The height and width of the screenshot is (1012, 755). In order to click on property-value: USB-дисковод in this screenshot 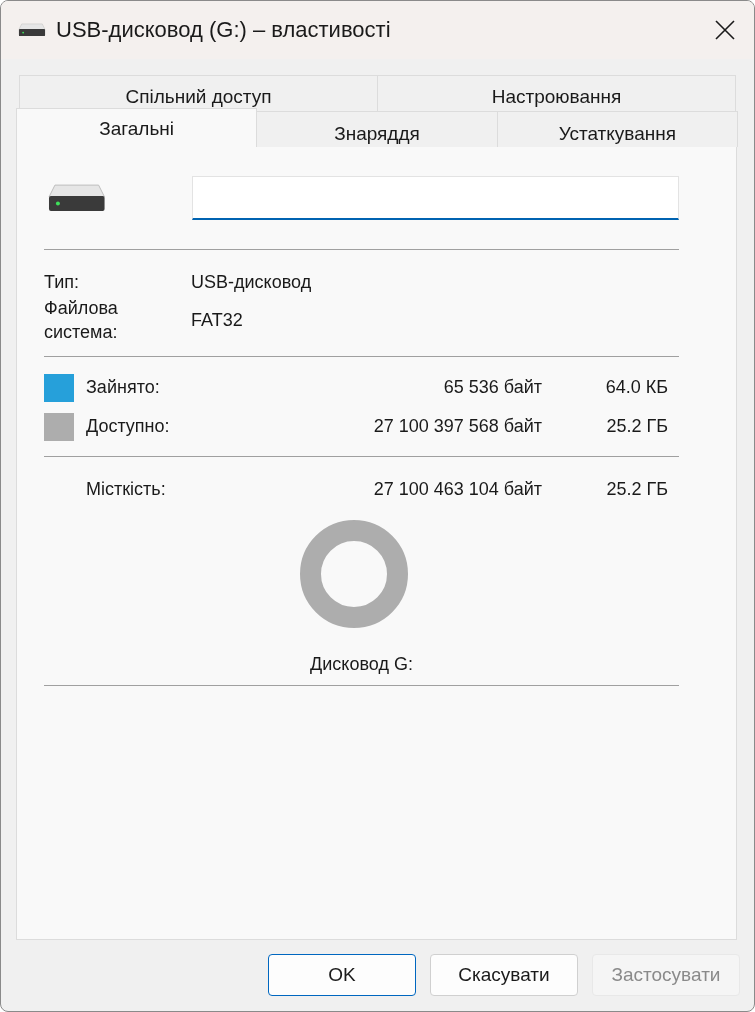, I will do `click(251, 282)`.